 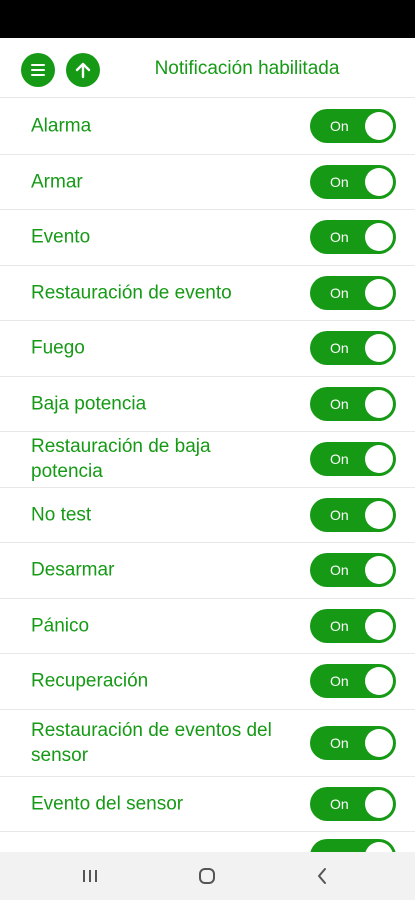 I want to click on notification-row-no-test: No test On, so click(x=207, y=515).